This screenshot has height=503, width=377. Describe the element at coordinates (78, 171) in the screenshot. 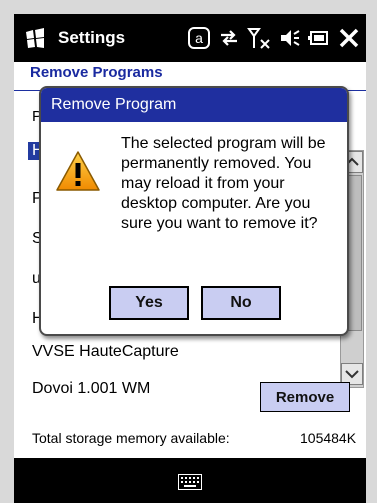

I see `warning-icon` at that location.